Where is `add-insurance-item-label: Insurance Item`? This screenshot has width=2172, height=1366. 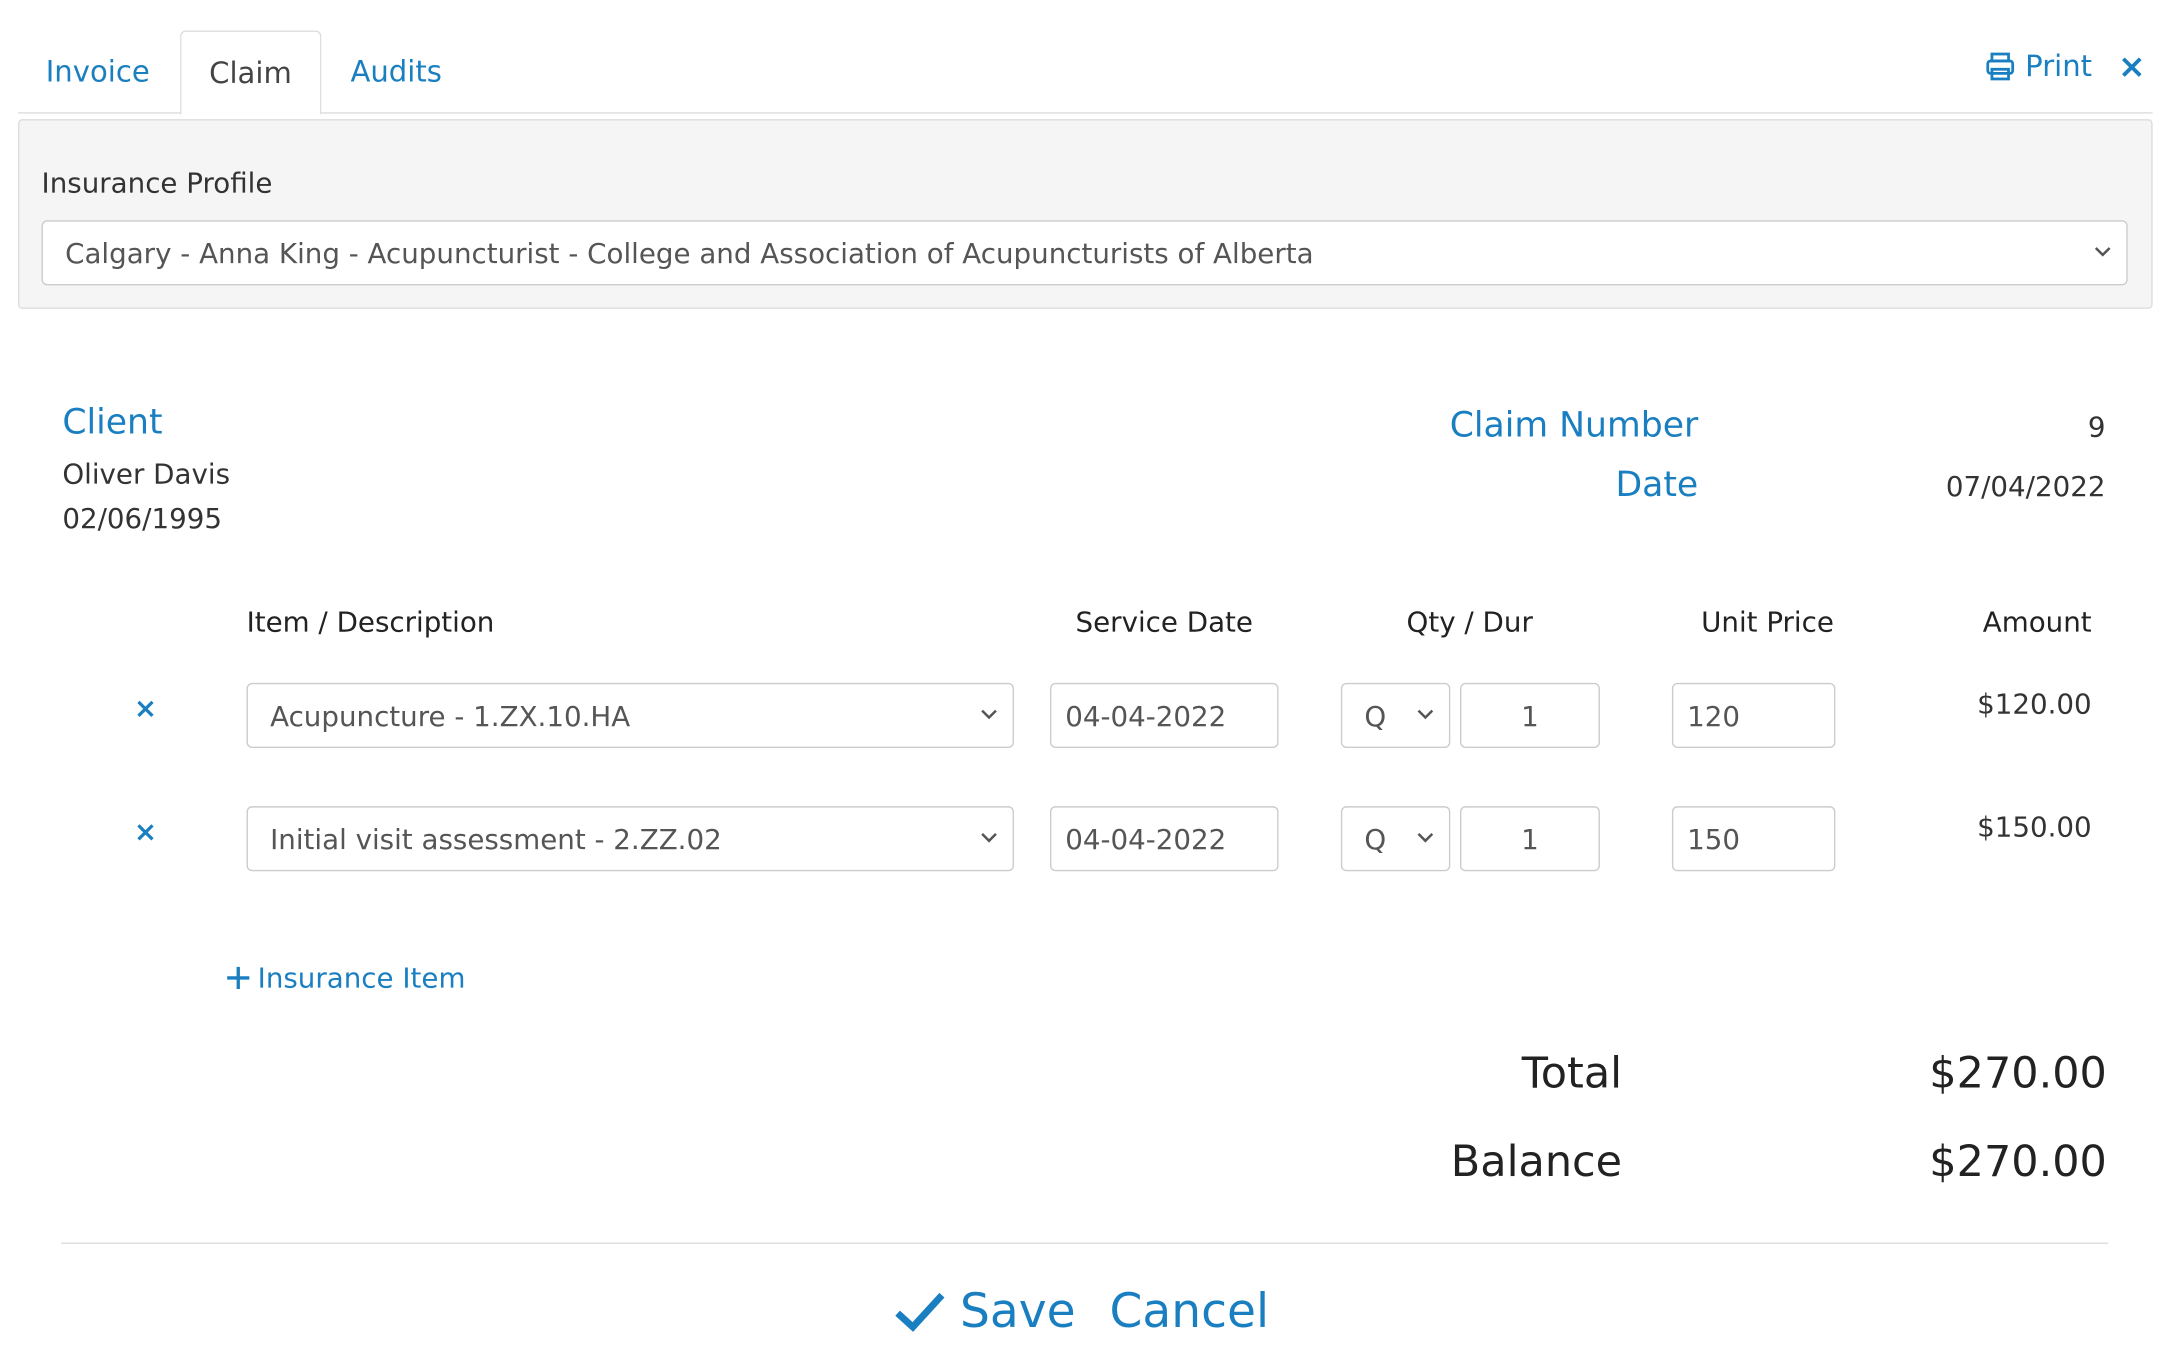 add-insurance-item-label: Insurance Item is located at coordinates (361, 978).